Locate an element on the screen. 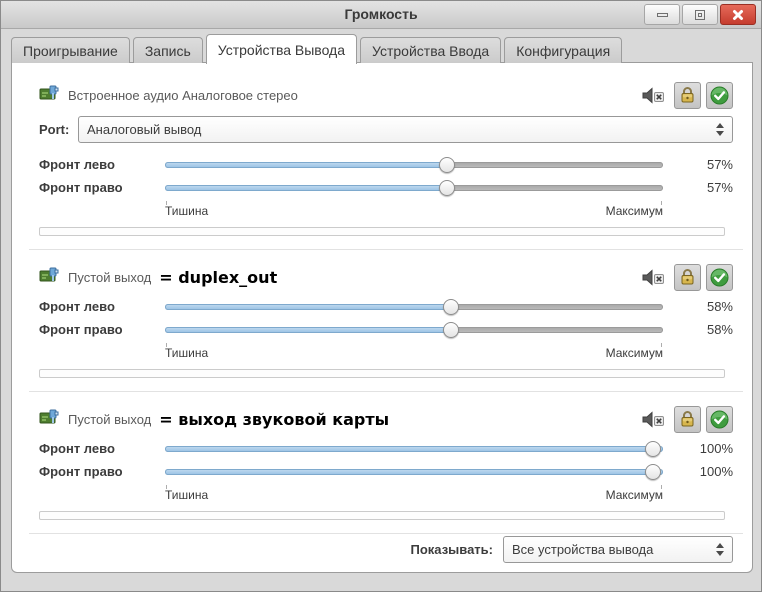  show-filter-row: Показывать: Все устройства вывода is located at coordinates (572, 549).